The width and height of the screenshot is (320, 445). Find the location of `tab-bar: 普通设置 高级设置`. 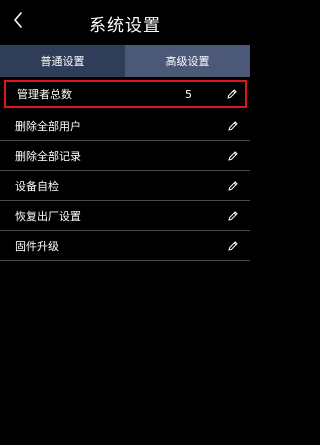

tab-bar: 普通设置 高级设置 is located at coordinates (125, 61).